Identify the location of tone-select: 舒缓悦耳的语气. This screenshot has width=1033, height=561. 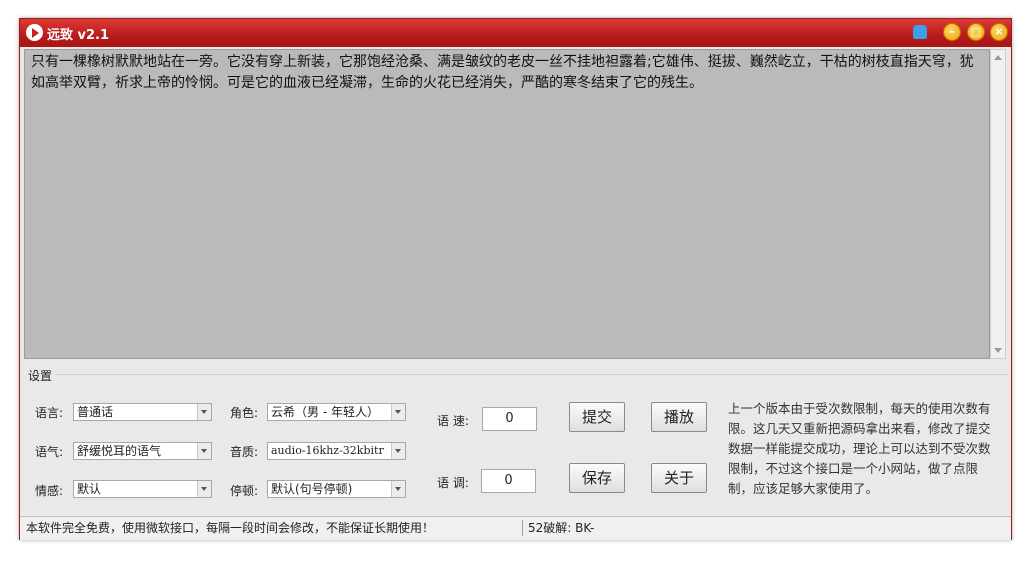
(142, 451).